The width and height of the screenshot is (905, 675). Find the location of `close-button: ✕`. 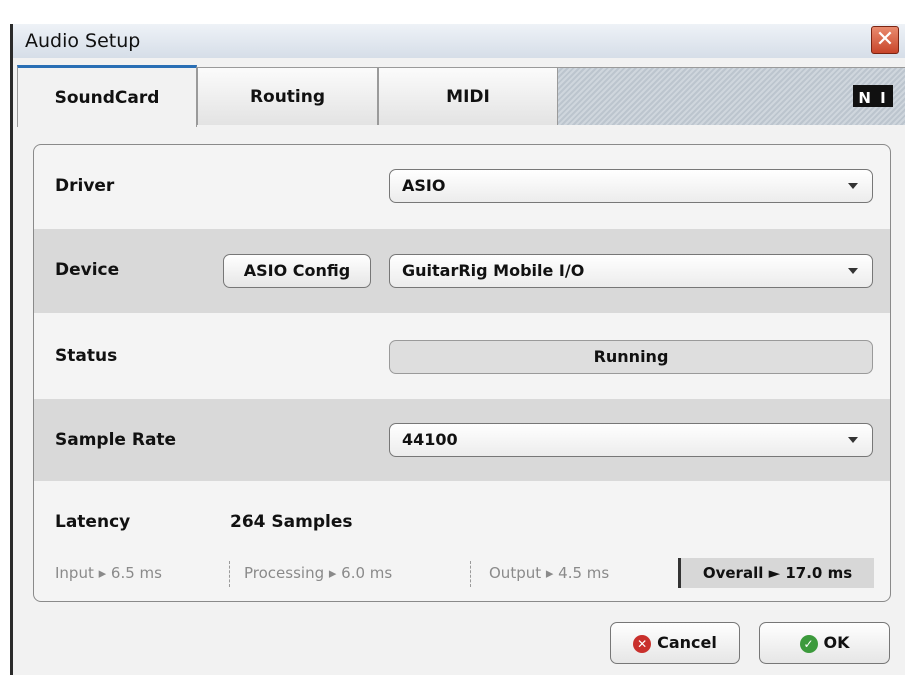

close-button: ✕ is located at coordinates (885, 40).